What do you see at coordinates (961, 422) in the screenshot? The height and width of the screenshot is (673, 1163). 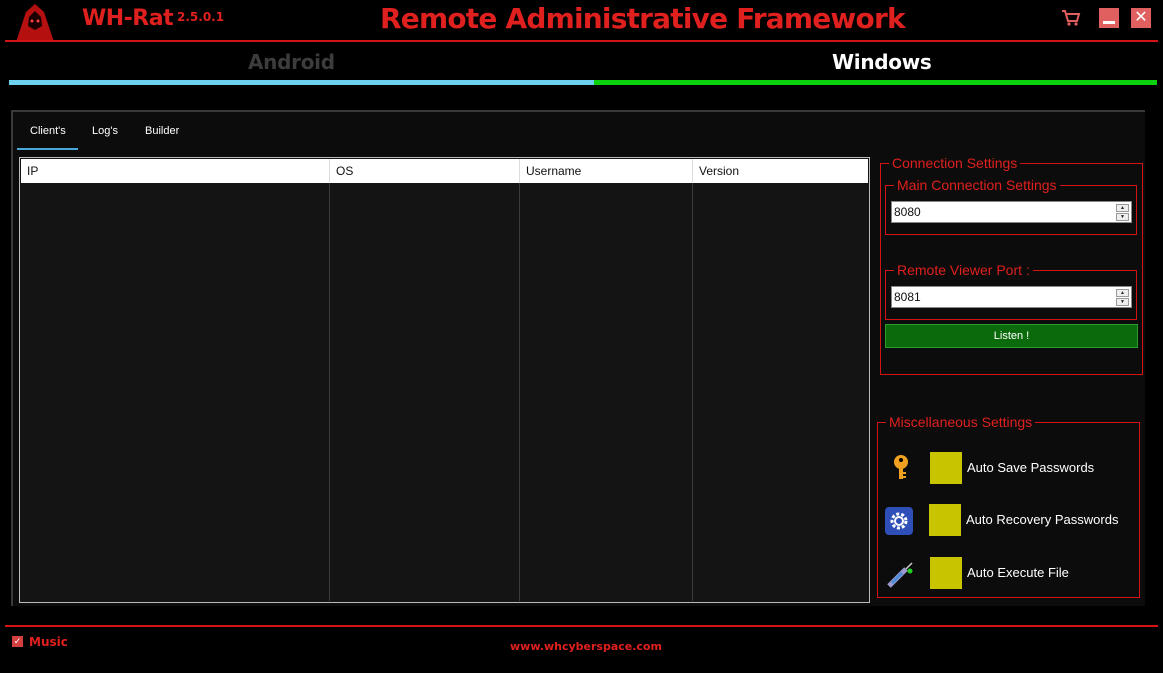 I see `miscellaneous-settings-legend: Miscellaneous Settings` at bounding box center [961, 422].